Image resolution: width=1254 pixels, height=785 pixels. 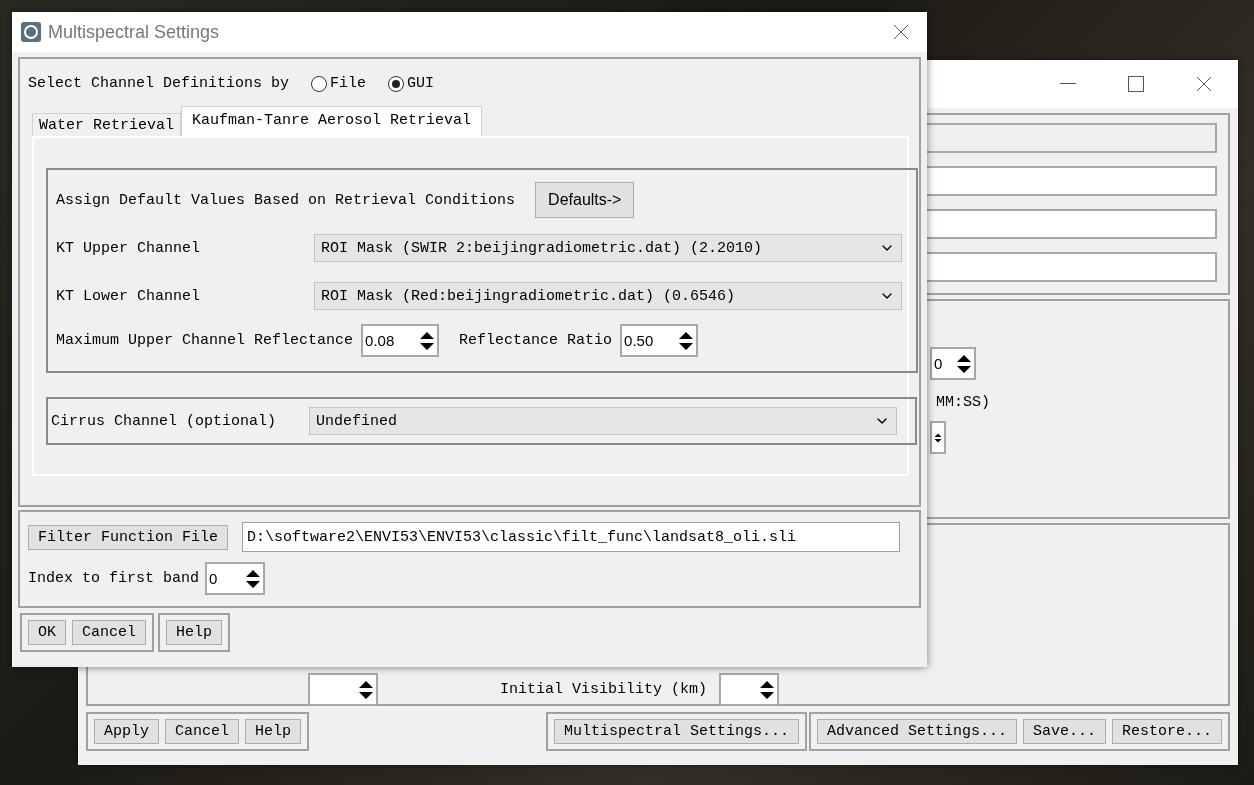 What do you see at coordinates (571, 537) in the screenshot?
I see `file-path-field: D:\software2\ENVI53\ENVI53\classic\filt_func\landsat8_oli.sli` at bounding box center [571, 537].